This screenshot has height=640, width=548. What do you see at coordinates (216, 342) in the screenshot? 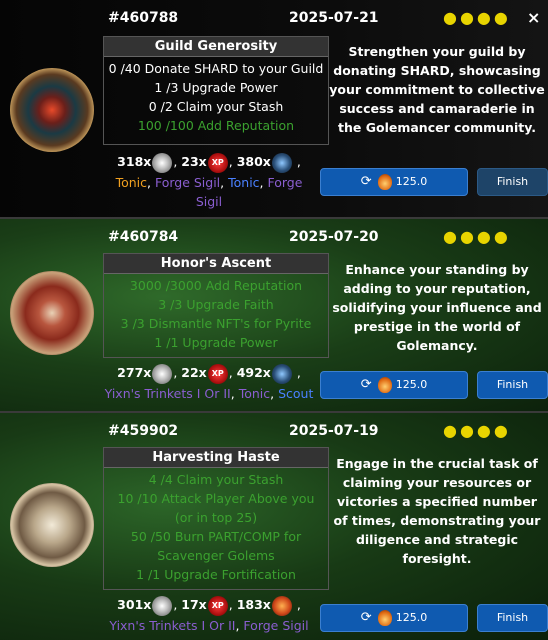
I see `task-item: 1 /1 Upgrade Power` at bounding box center [216, 342].